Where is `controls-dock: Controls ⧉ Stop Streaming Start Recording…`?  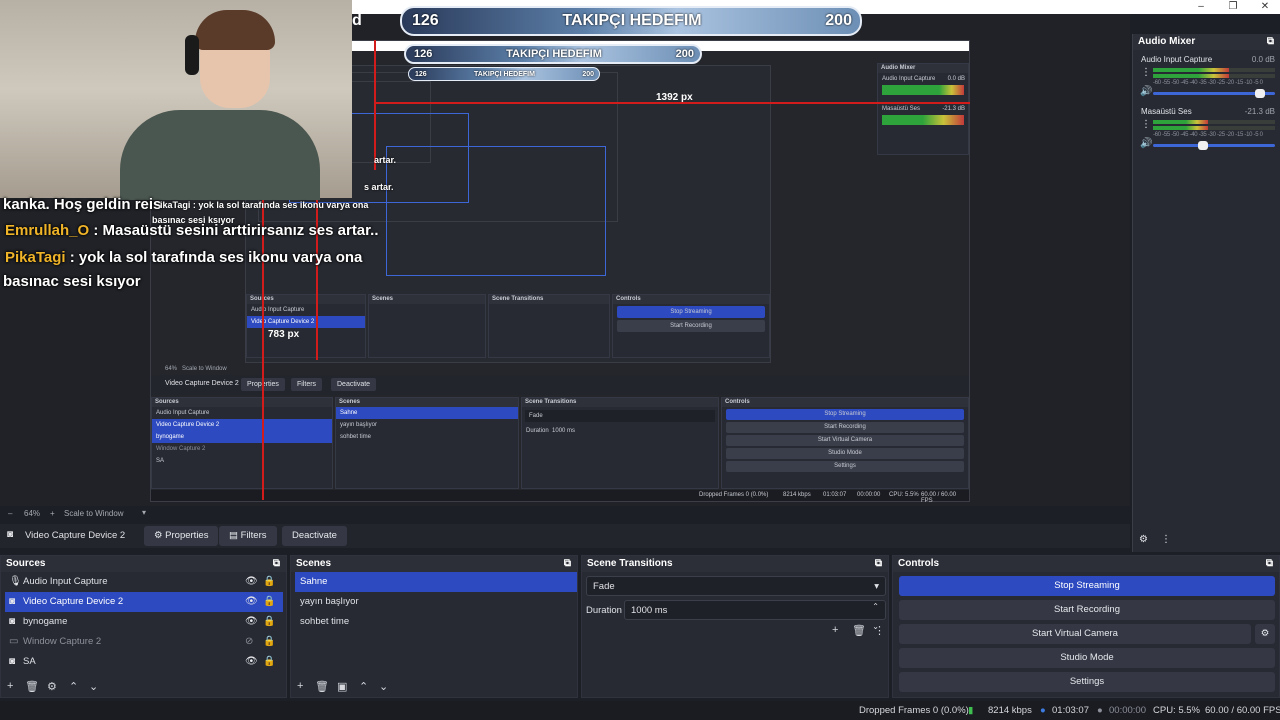
controls-dock: Controls ⧉ Stop Streaming Start Recording… is located at coordinates (1086, 626).